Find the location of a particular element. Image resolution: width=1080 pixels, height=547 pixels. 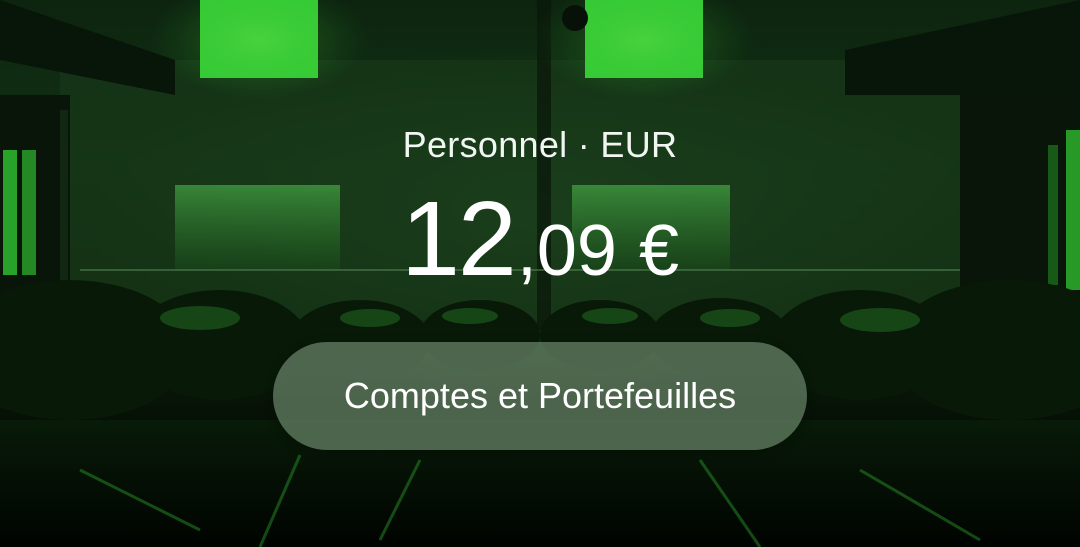

accounts-wallets-button: Comptes et Portefeuilles is located at coordinates (540, 396).